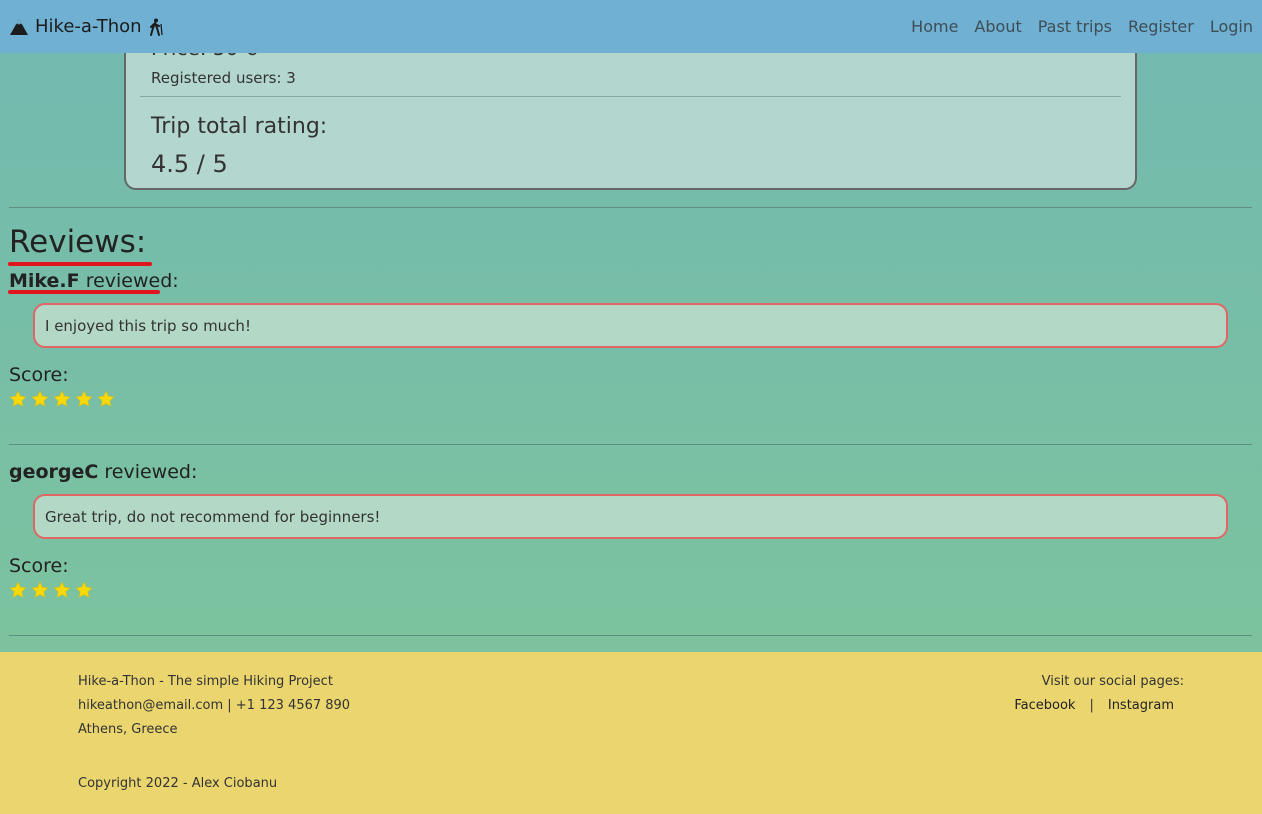 Image resolution: width=1262 pixels, height=814 pixels. Describe the element at coordinates (997, 26) in the screenshot. I see `nav-about: About` at that location.